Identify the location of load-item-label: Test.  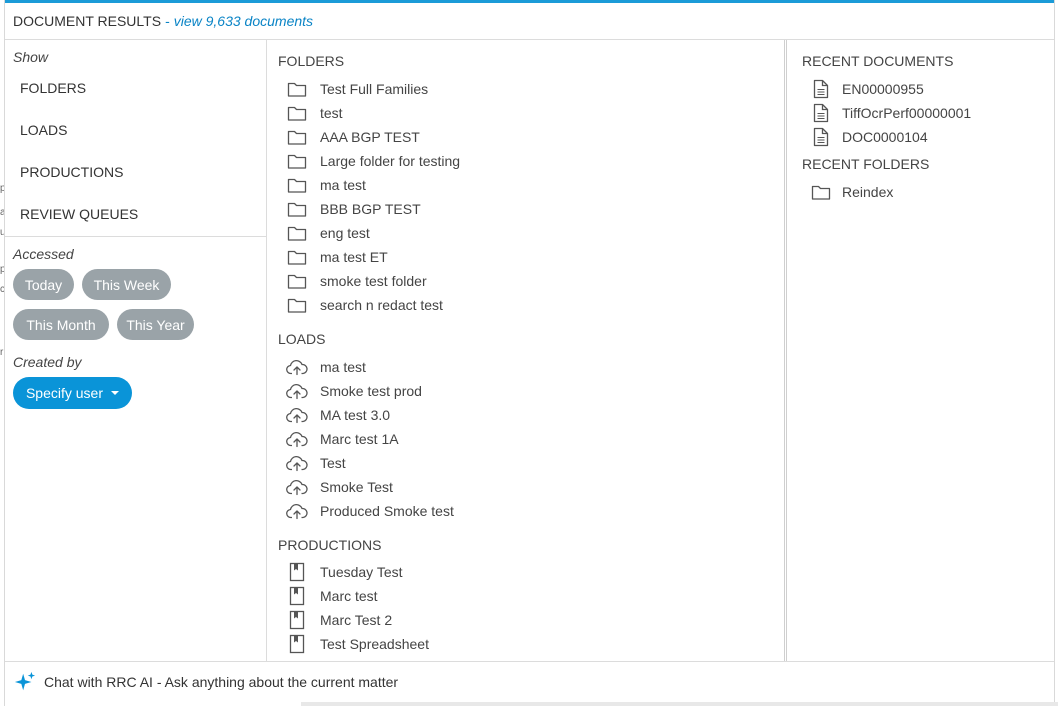
(333, 463).